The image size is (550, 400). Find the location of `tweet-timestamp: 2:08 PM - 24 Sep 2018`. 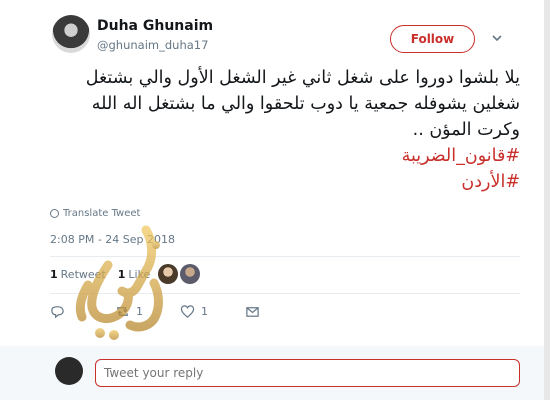

tweet-timestamp: 2:08 PM - 24 Sep 2018 is located at coordinates (112, 239).